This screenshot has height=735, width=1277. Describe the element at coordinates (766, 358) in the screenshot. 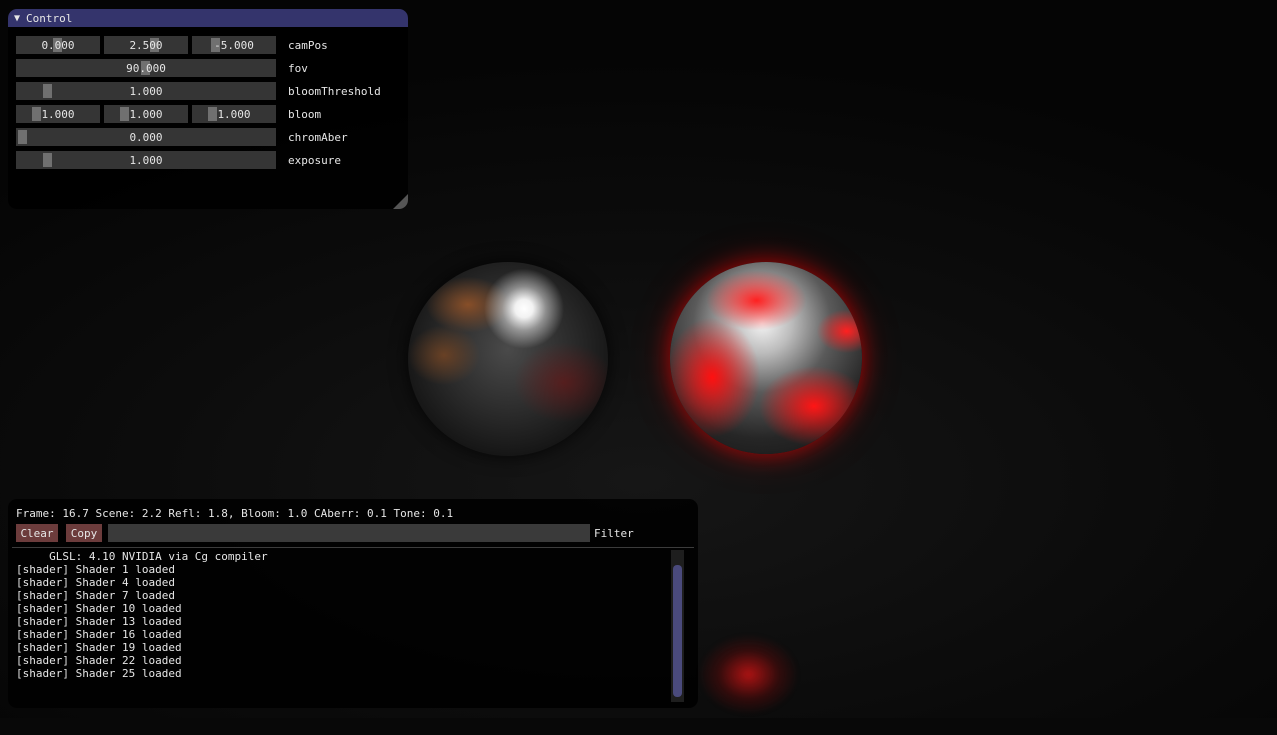

I see `earth-sphere-emissive` at that location.